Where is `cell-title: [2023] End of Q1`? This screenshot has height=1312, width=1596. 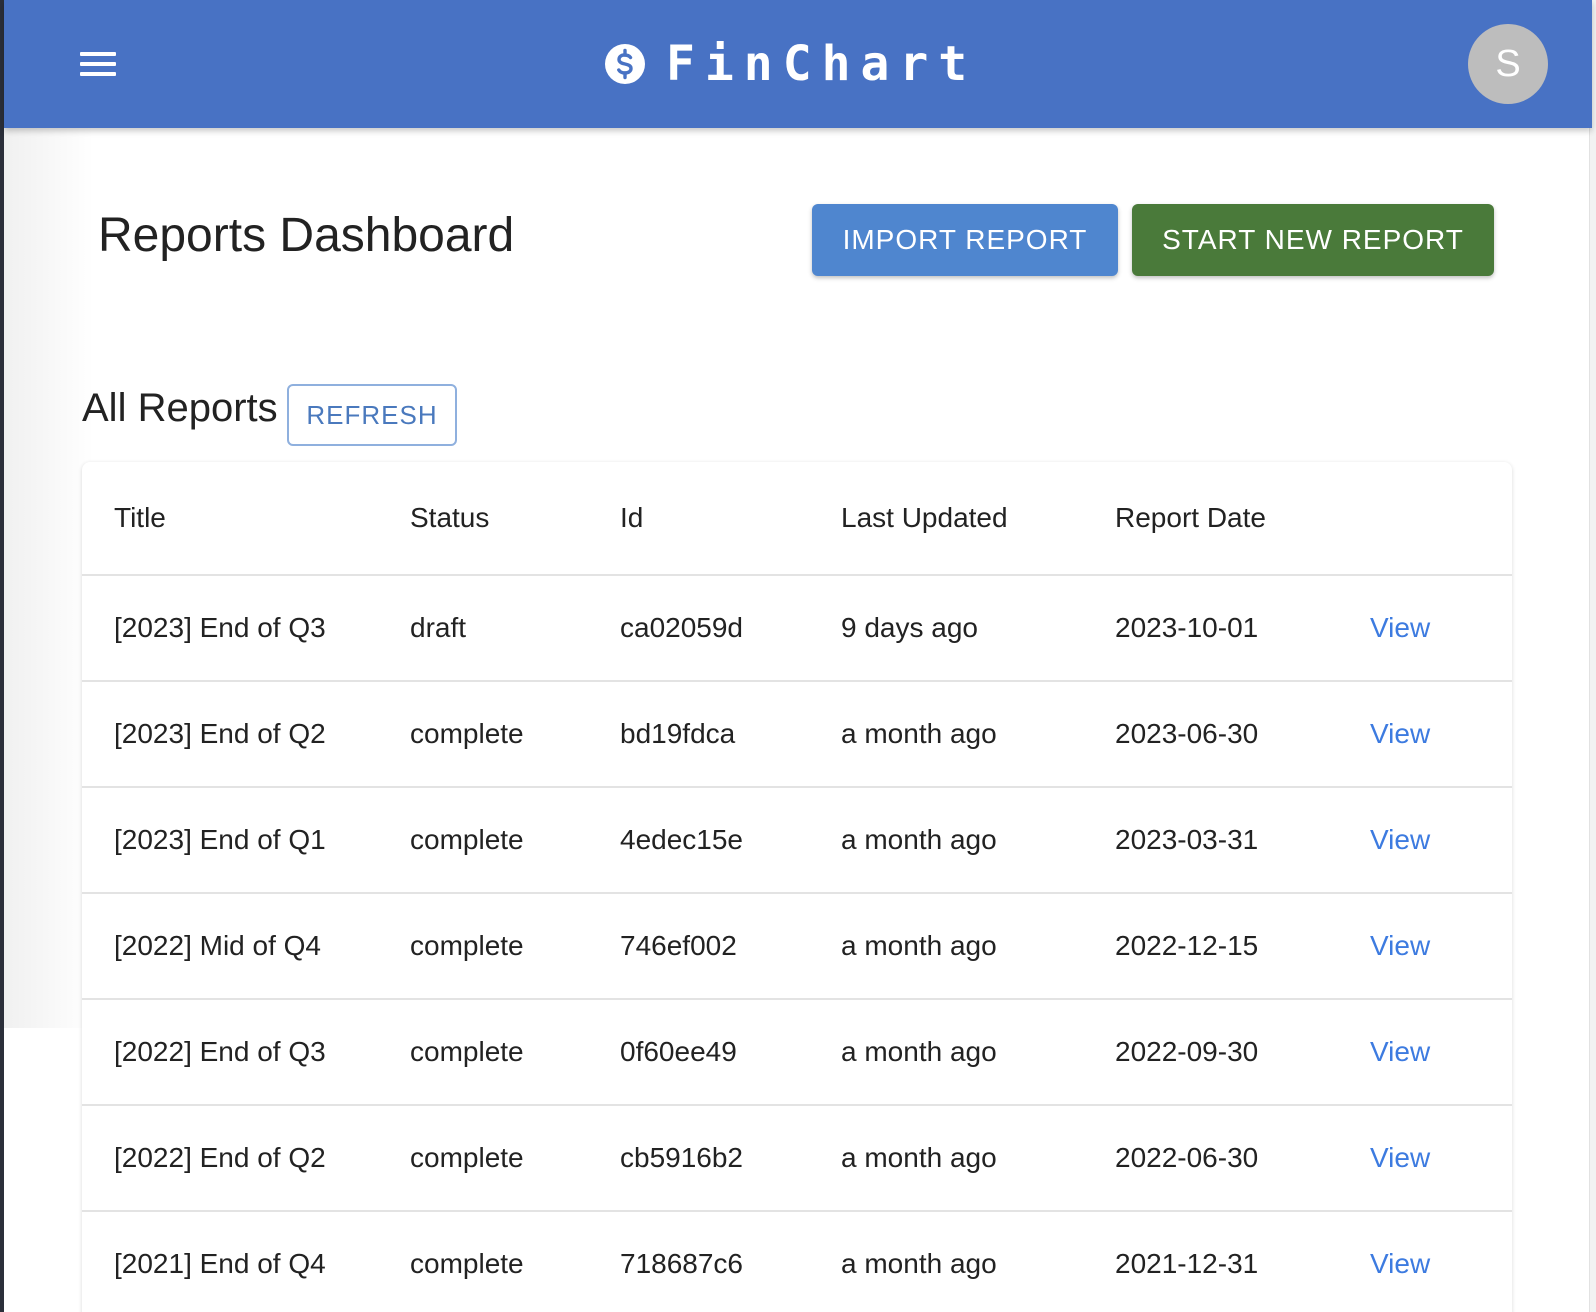
cell-title: [2023] End of Q1 is located at coordinates (220, 839).